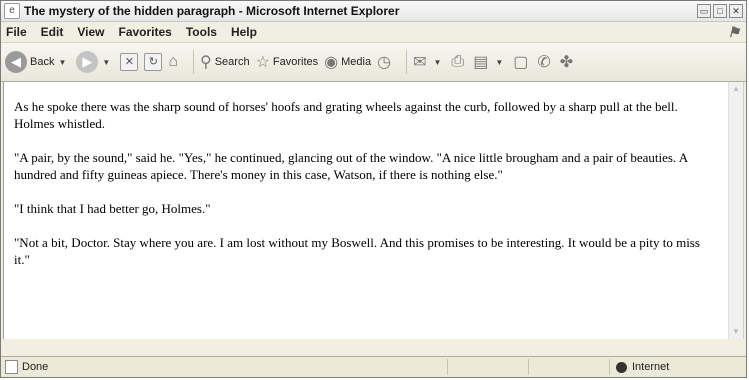 The width and height of the screenshot is (749, 380). I want to click on stop-icon: ✕, so click(129, 62).